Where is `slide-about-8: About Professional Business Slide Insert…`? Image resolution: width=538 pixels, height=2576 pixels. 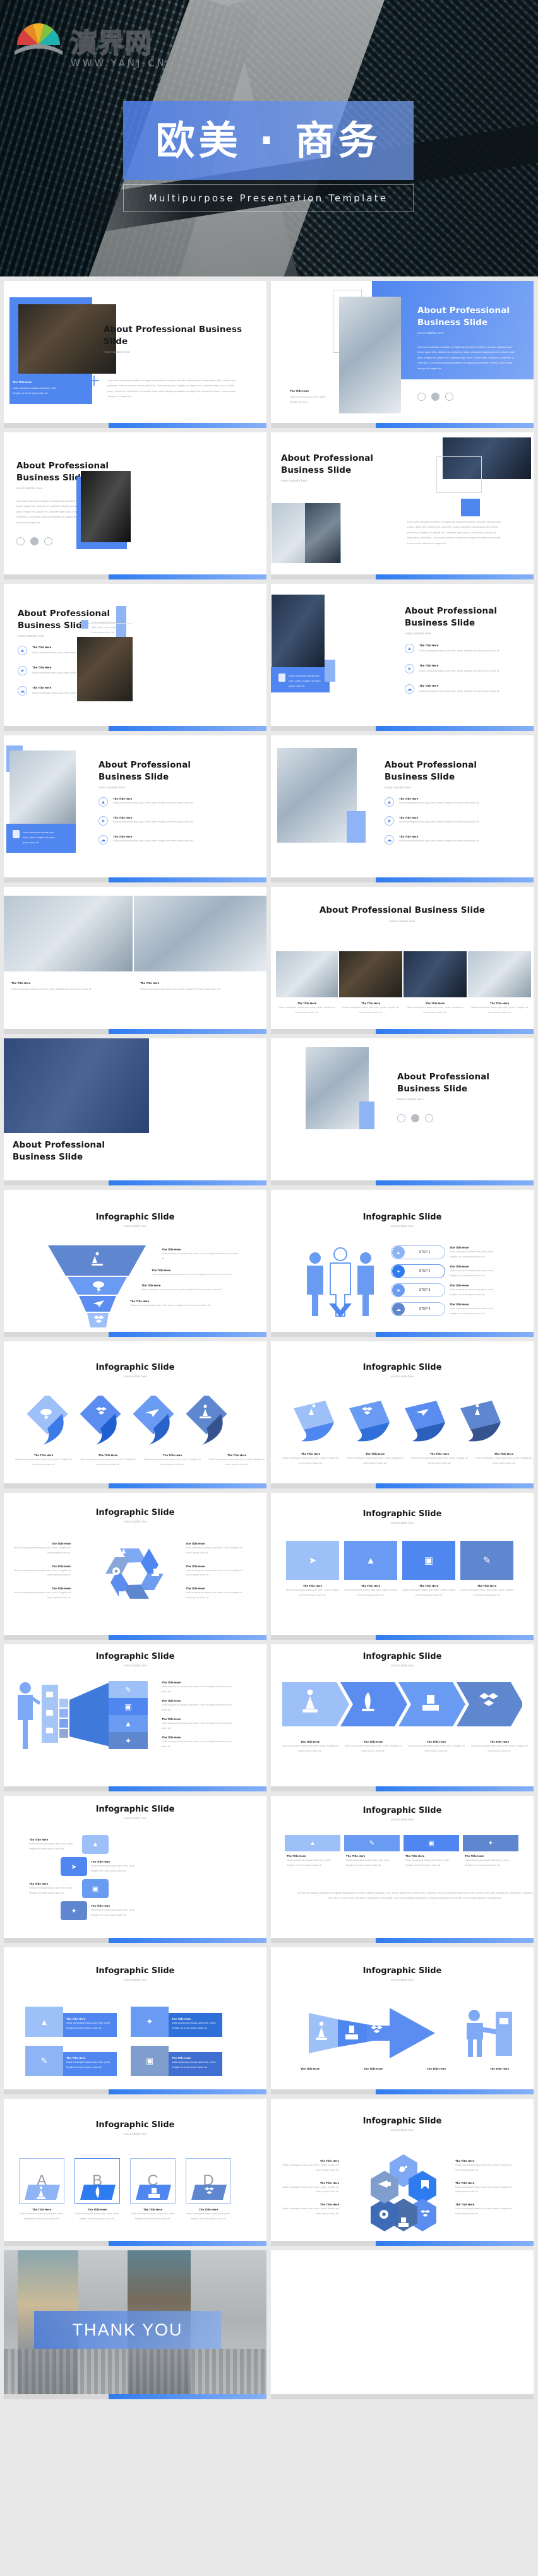
slide-about-8: About Professional Business Slide Insert… is located at coordinates (402, 808).